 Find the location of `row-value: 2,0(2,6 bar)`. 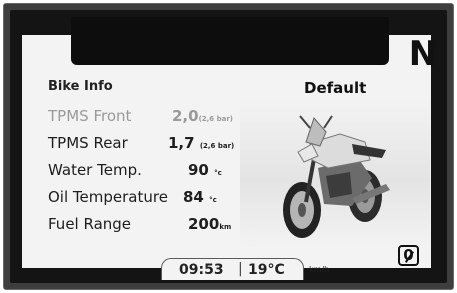

row-value: 2,0(2,6 bar) is located at coordinates (203, 116).